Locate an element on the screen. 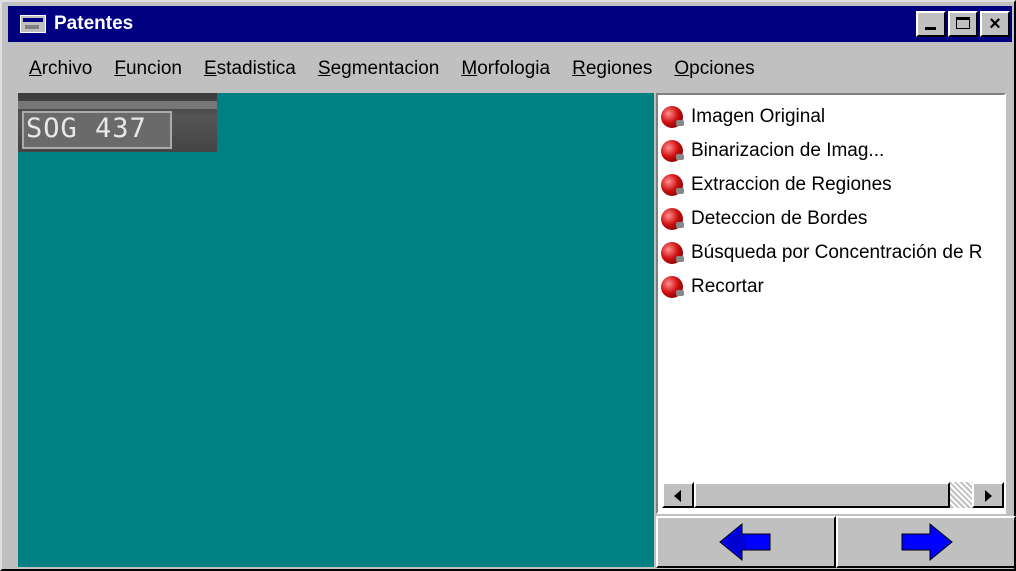  horizontal-scrollbar is located at coordinates (833, 495).